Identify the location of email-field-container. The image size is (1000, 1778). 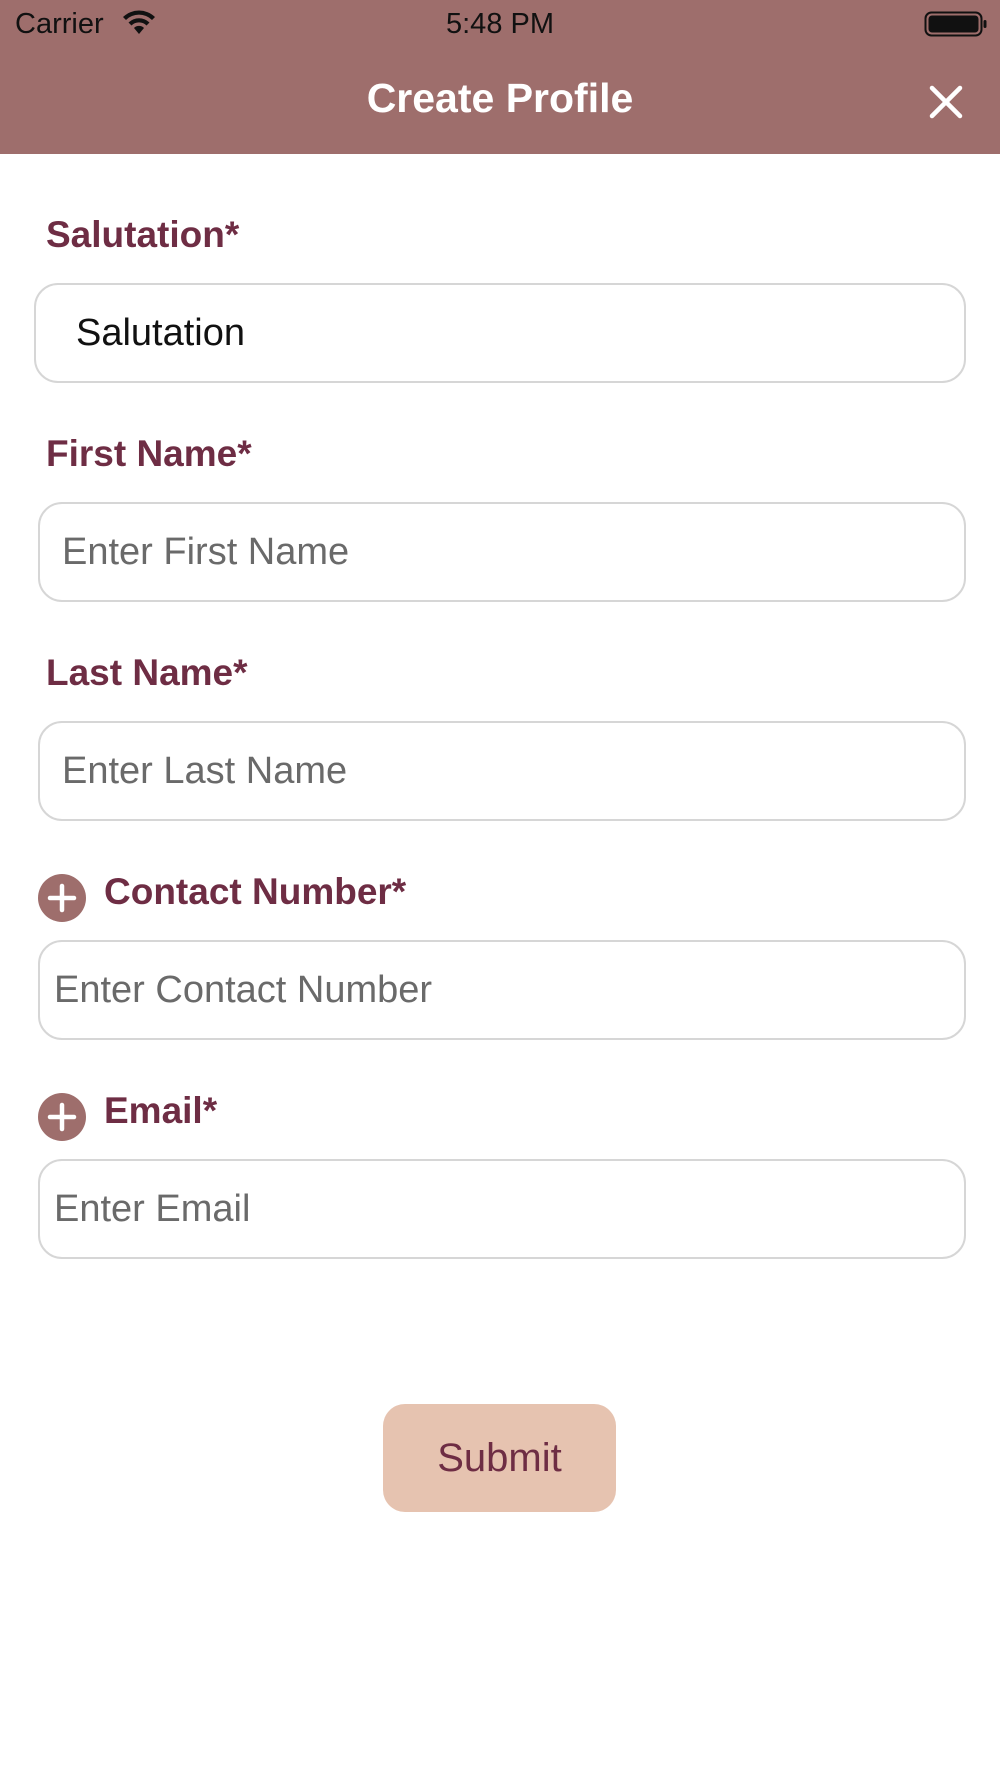
(502, 1209).